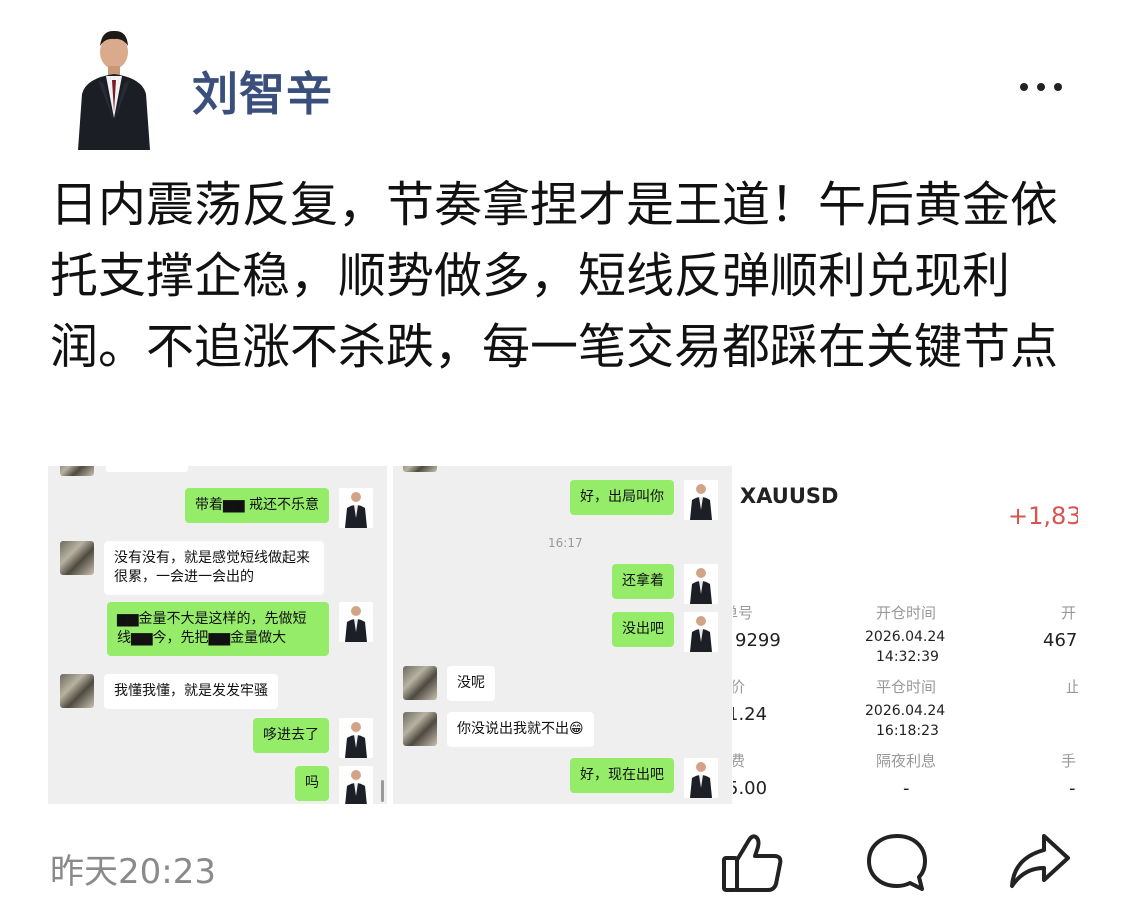  What do you see at coordinates (1069, 613) in the screenshot?
I see `trade-label: 开` at bounding box center [1069, 613].